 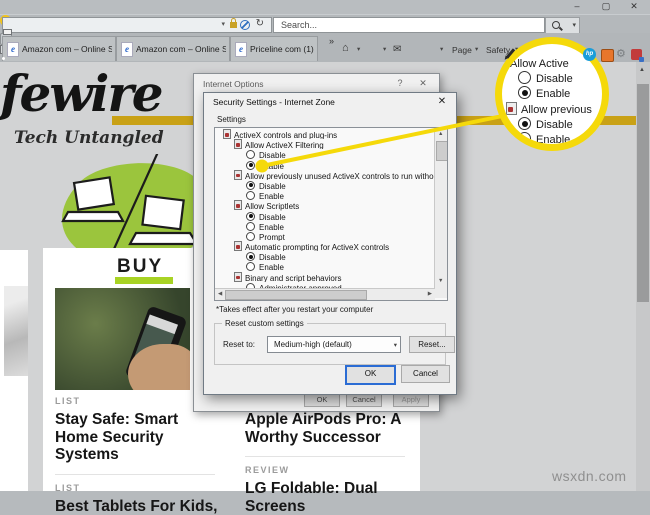 What do you see at coordinates (400, 83) in the screenshot?
I see `help-button: ?` at bounding box center [400, 83].